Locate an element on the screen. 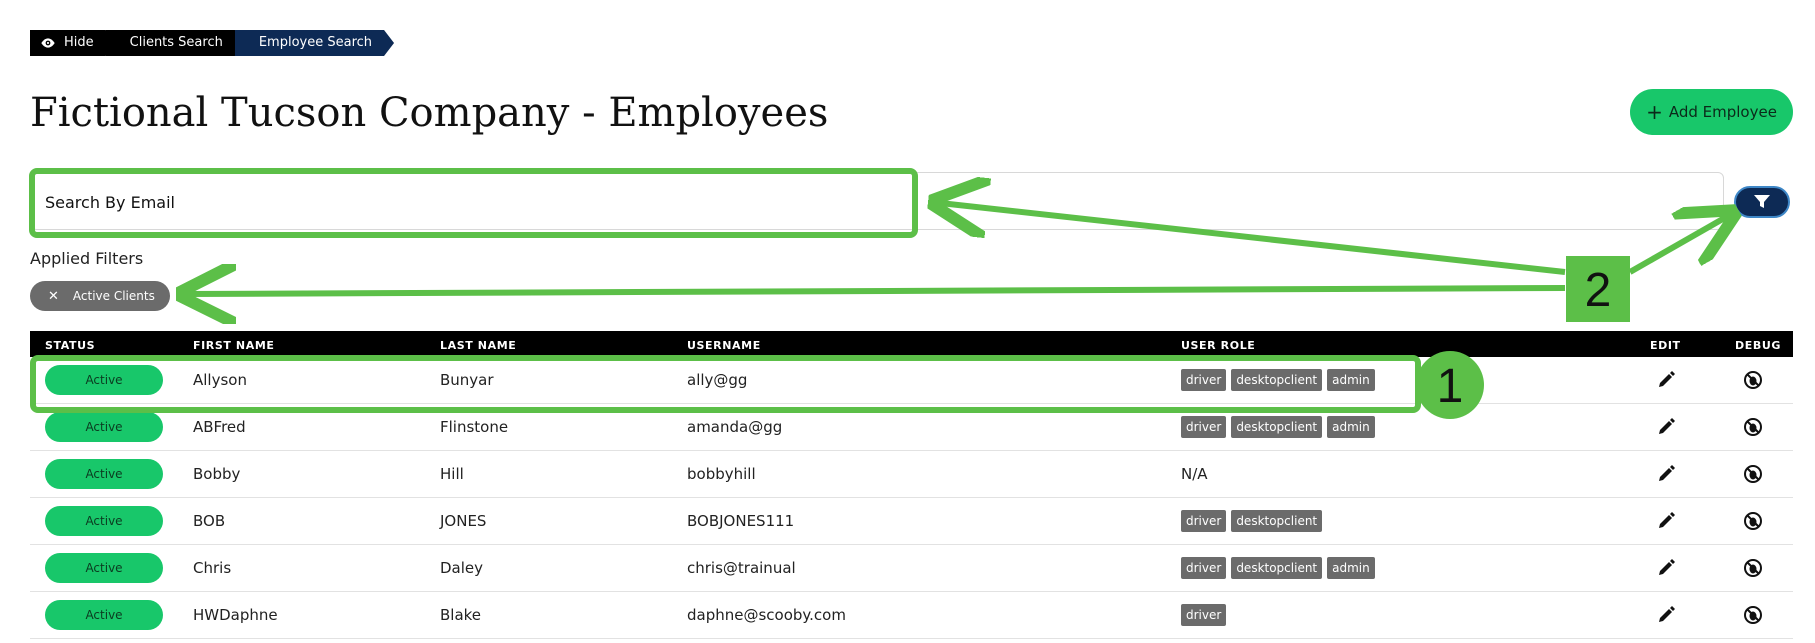 Image resolution: width=1815 pixels, height=643 pixels. last-name: Blake is located at coordinates (461, 615).